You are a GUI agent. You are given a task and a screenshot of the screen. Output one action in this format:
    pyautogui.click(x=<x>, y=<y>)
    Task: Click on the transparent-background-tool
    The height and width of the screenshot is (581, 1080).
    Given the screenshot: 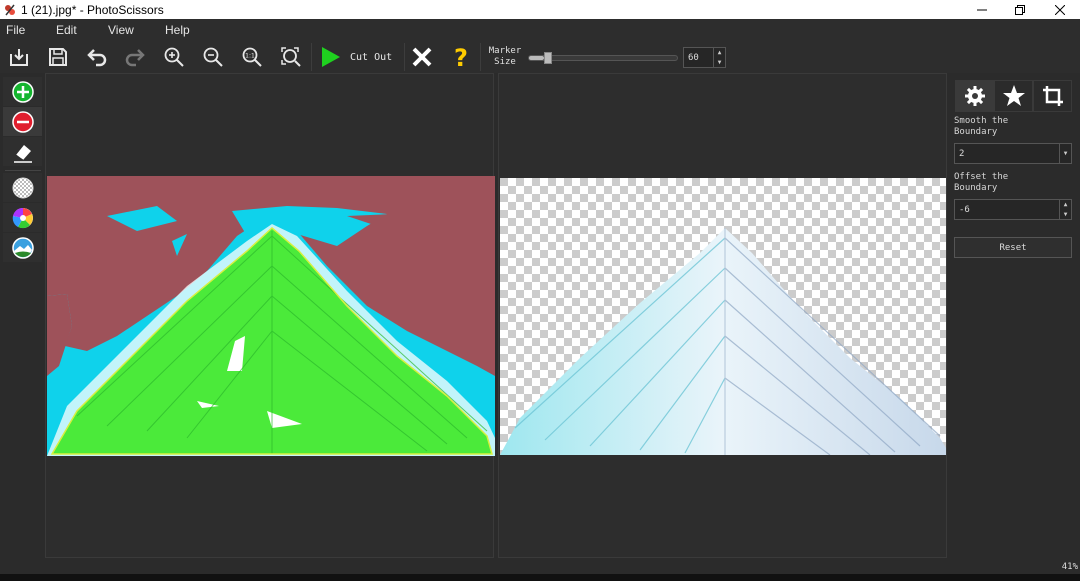 What is the action you would take?
    pyautogui.click(x=22, y=187)
    